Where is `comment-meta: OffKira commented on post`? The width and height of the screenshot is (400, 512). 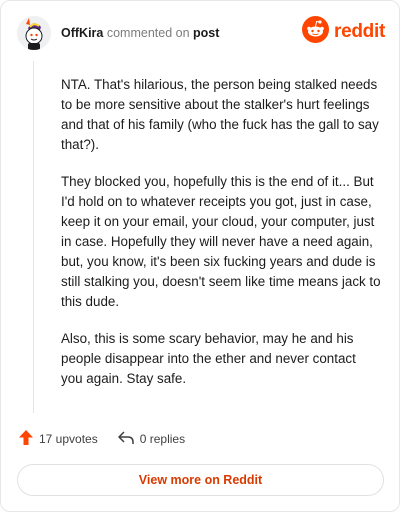
comment-meta: OffKira commented on post is located at coordinates (140, 33).